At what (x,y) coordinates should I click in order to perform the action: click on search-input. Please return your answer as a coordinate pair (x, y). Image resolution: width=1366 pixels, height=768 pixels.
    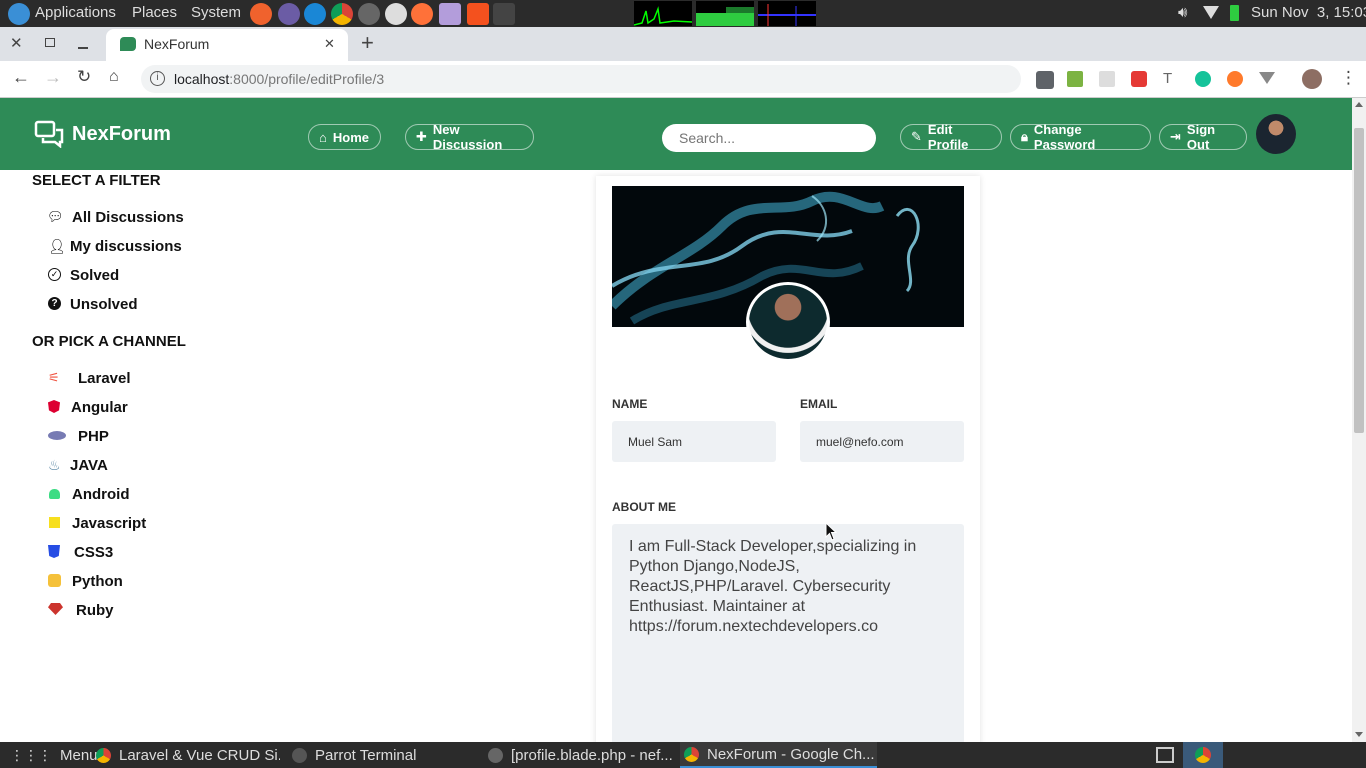
    Looking at the image, I should click on (769, 138).